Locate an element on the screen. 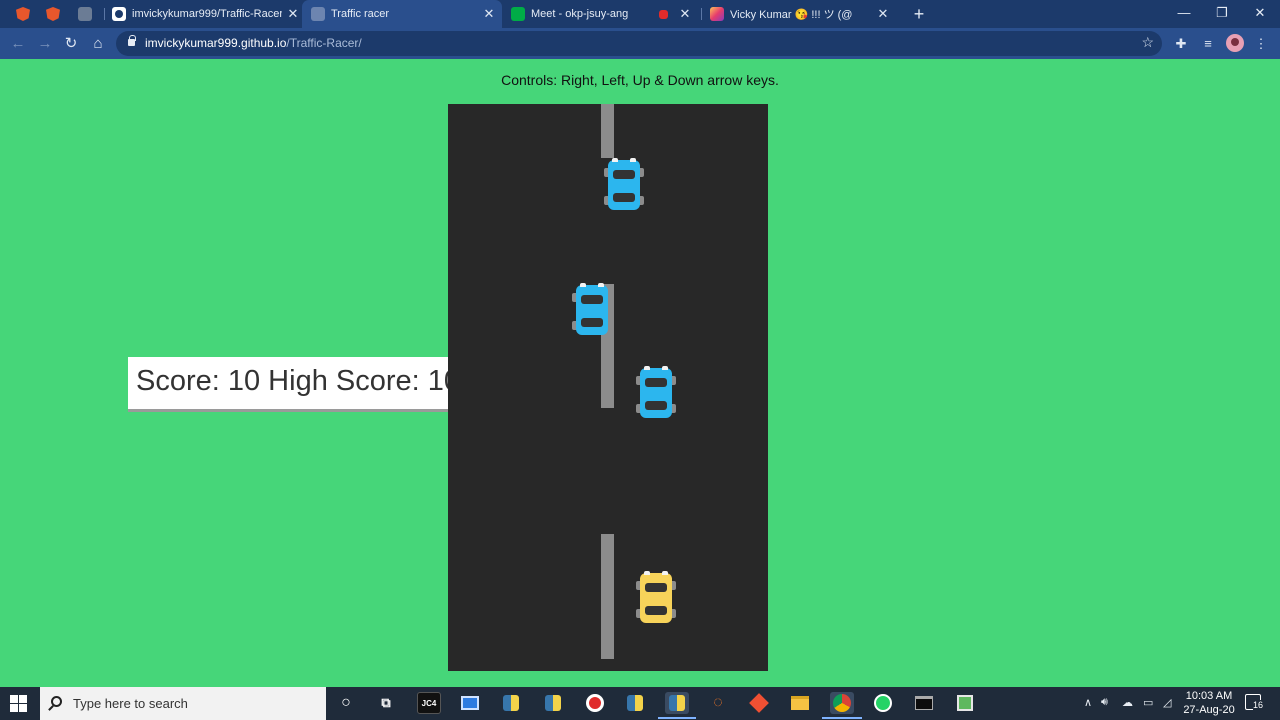 This screenshot has height=720, width=1280. forward-button: → is located at coordinates (45, 44).